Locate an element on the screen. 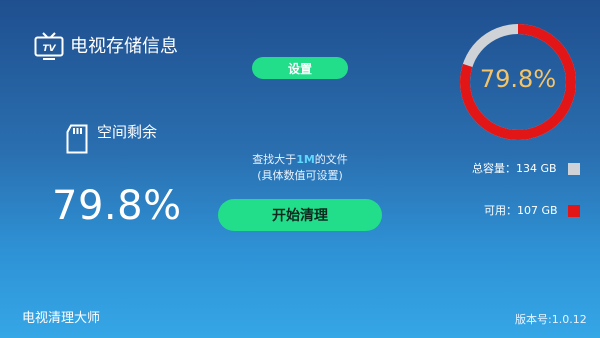 Image resolution: width=600 pixels, height=338 pixels. tv-icon: TV is located at coordinates (49, 48).